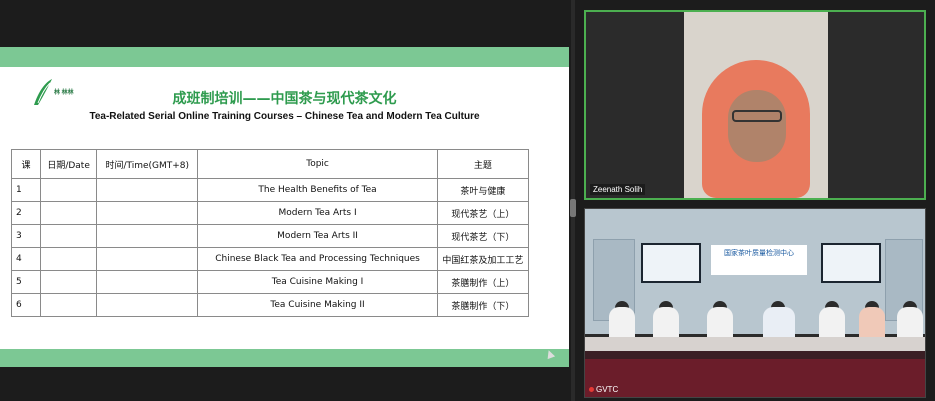  Describe the element at coordinates (26, 282) in the screenshot. I see `row-num: 5` at that location.